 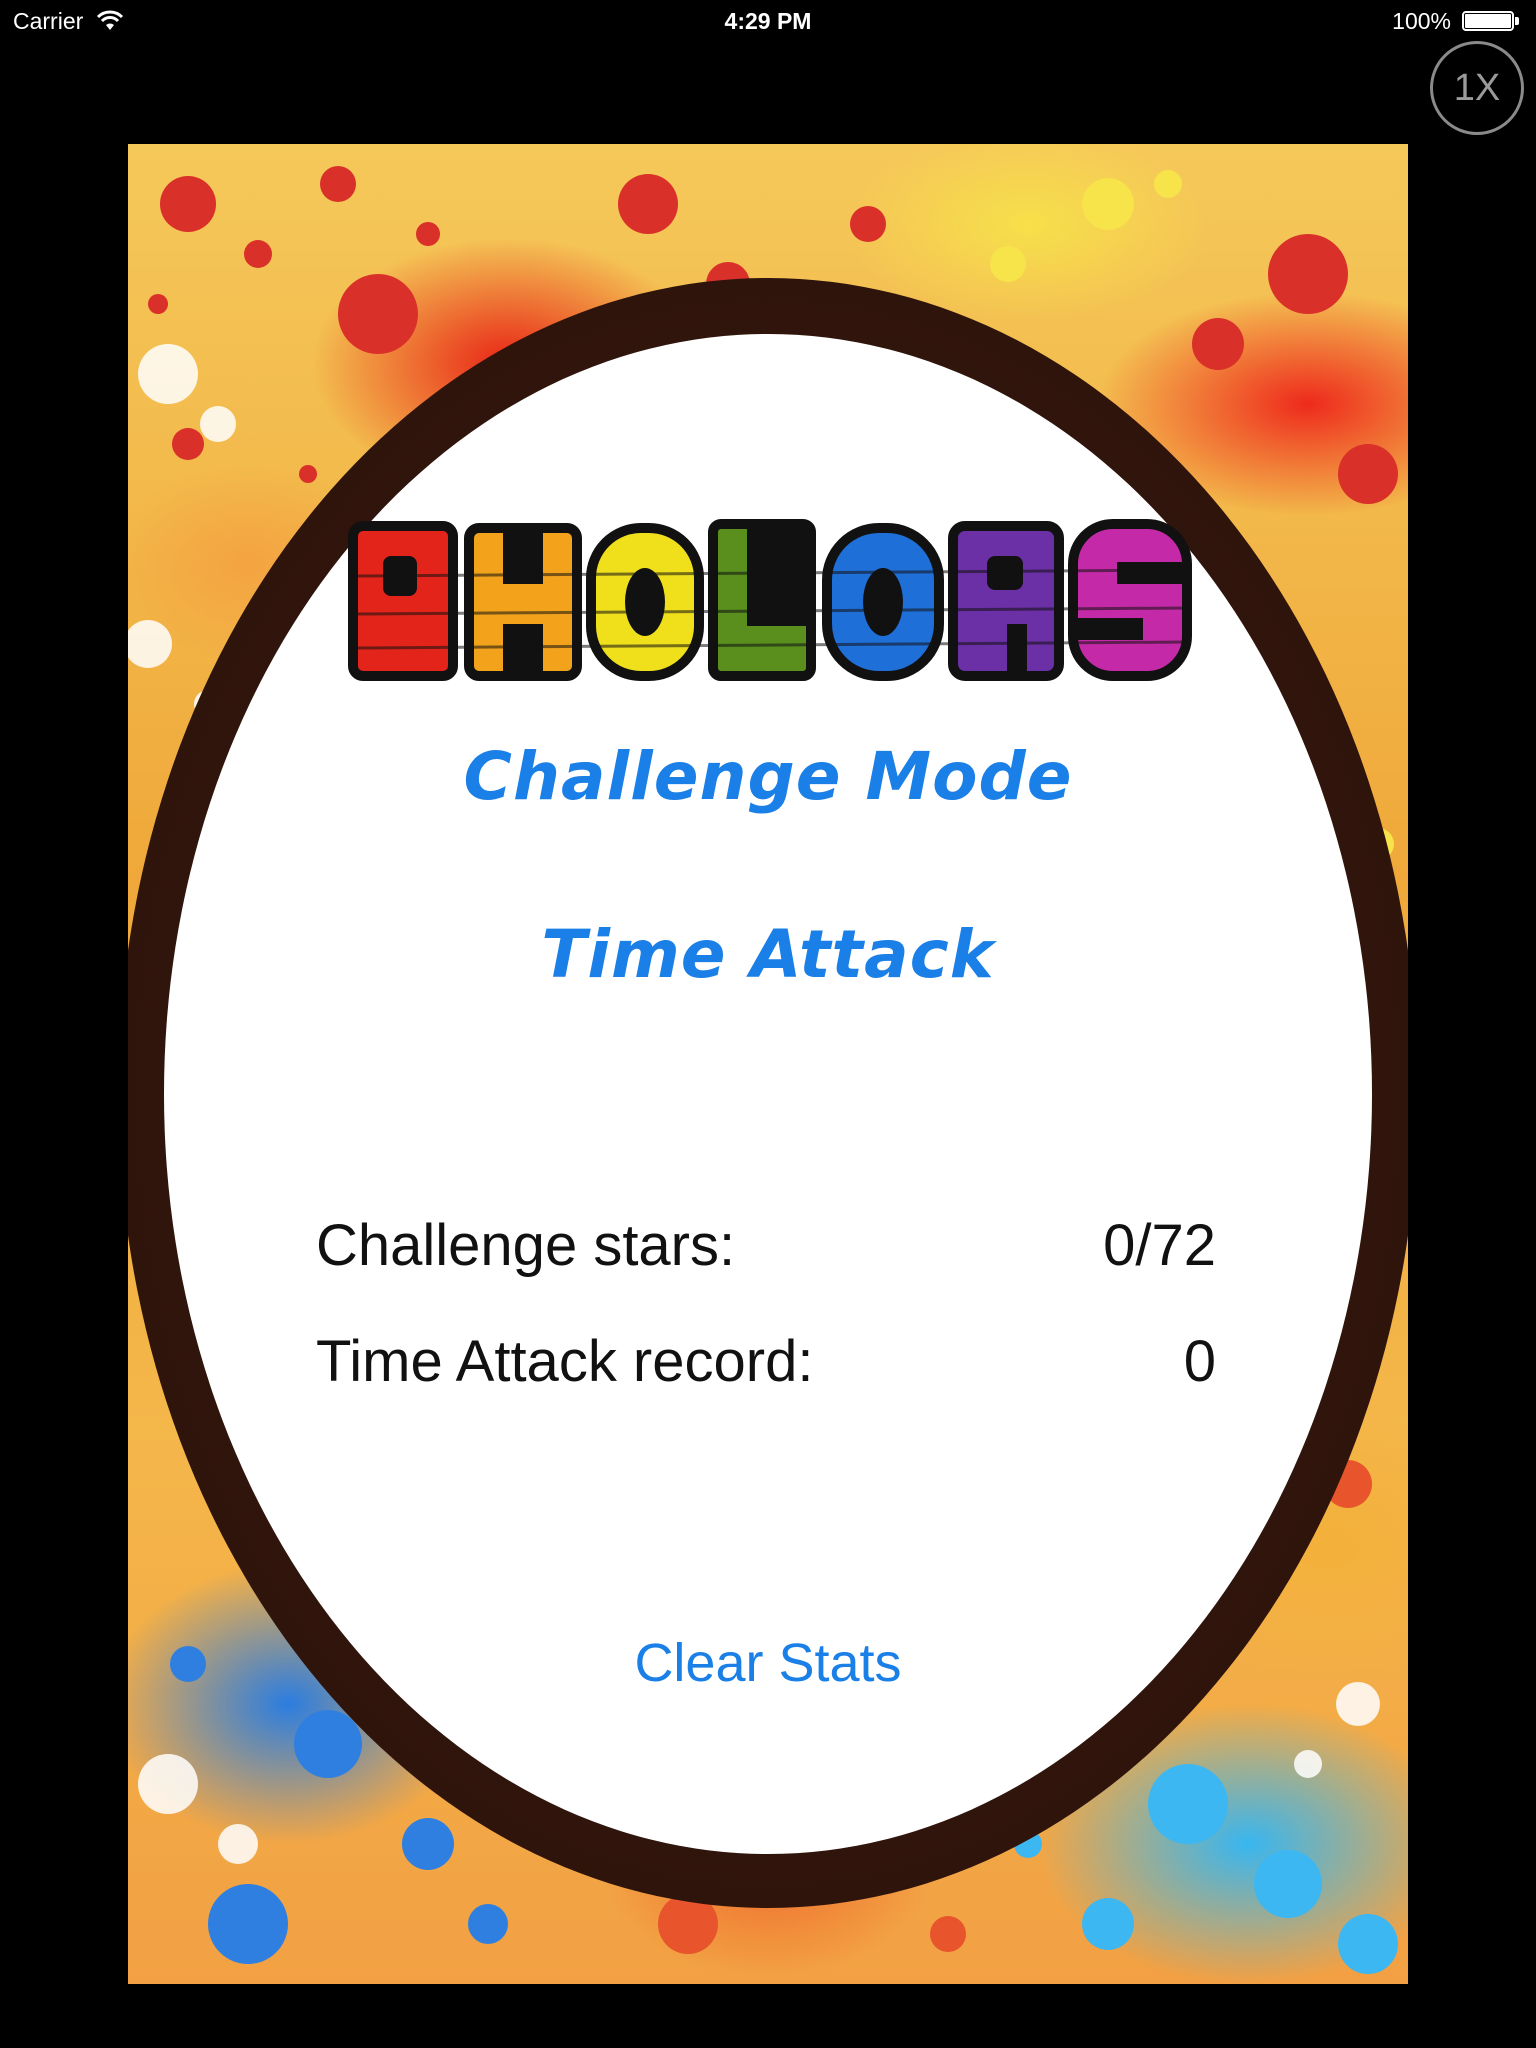 What do you see at coordinates (768, 954) in the screenshot?
I see `time-attack-button: Time Attack` at bounding box center [768, 954].